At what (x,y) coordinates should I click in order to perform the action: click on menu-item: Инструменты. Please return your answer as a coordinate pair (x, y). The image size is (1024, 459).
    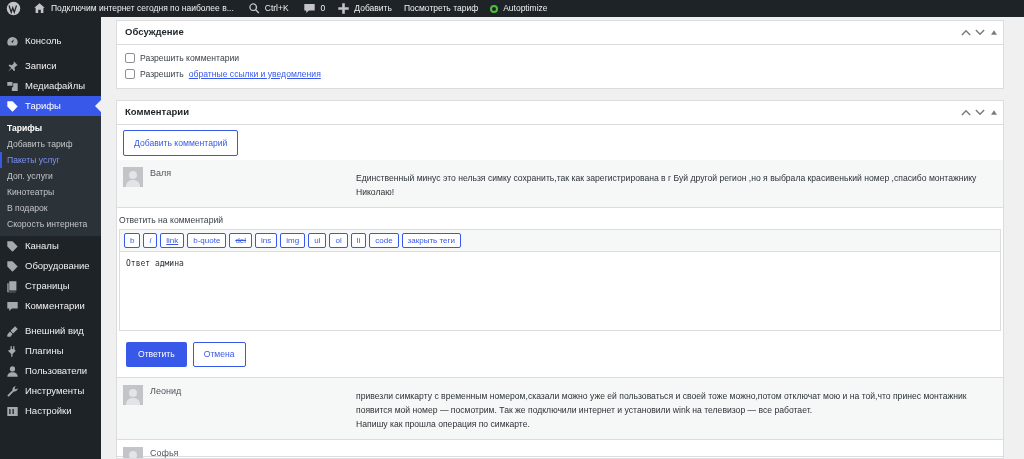
    Looking at the image, I should click on (50, 391).